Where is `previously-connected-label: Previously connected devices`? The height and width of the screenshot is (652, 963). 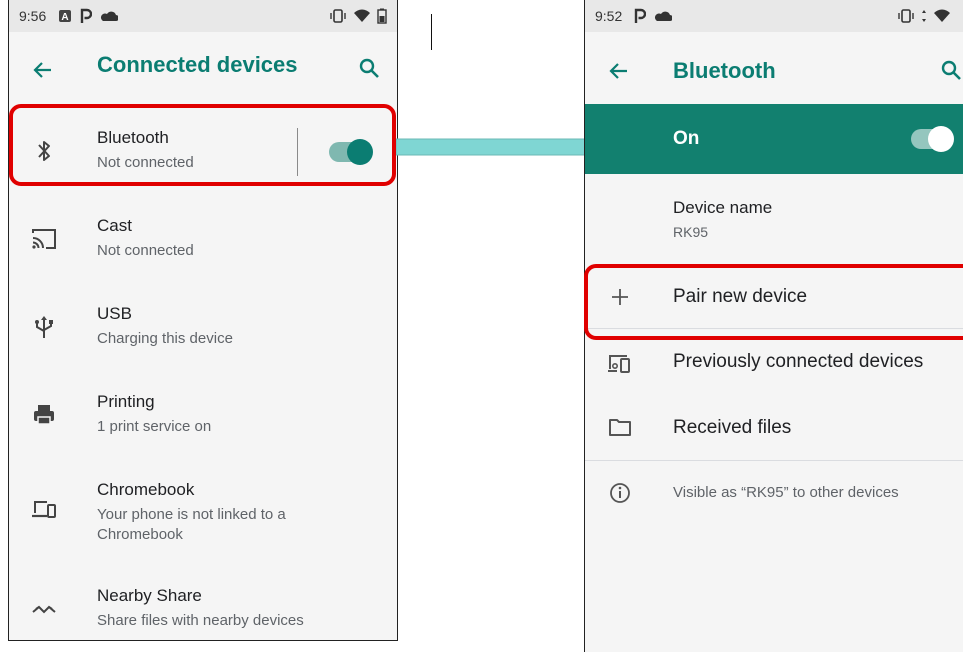
previously-connected-label: Previously connected devices is located at coordinates (798, 361).